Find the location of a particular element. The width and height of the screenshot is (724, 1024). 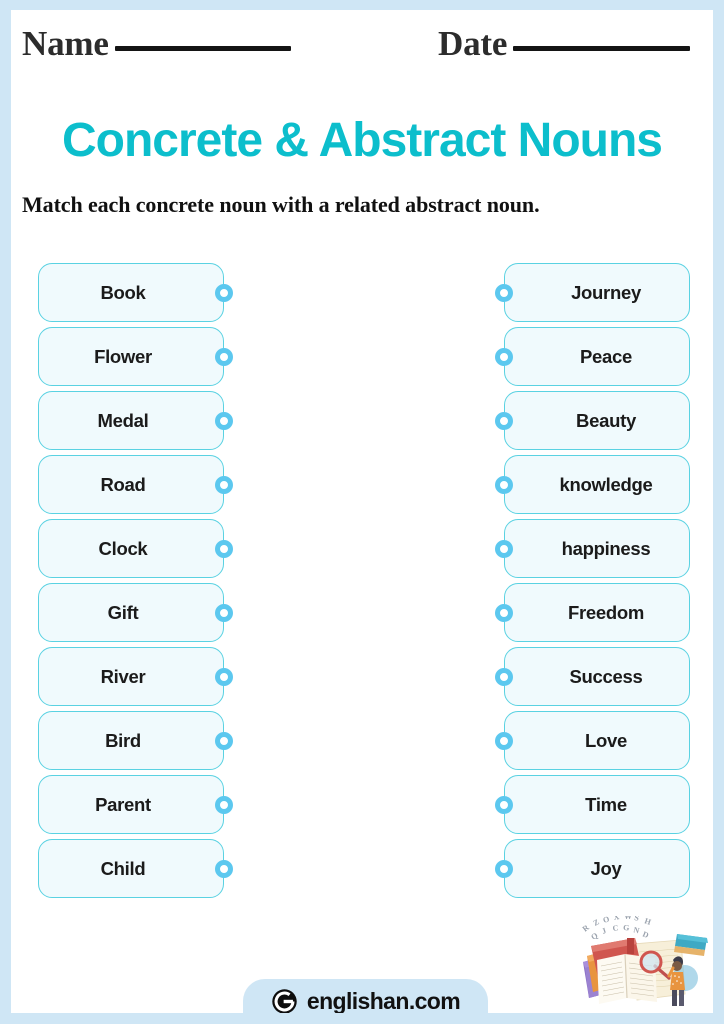

concrete-noun-item: Flower is located at coordinates (135, 356).